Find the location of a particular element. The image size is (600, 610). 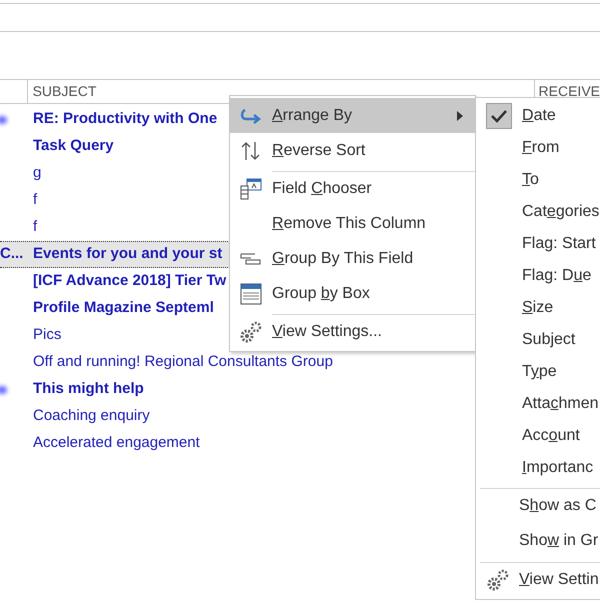

subject-cell-text: Events for you and your st is located at coordinates (127, 254).